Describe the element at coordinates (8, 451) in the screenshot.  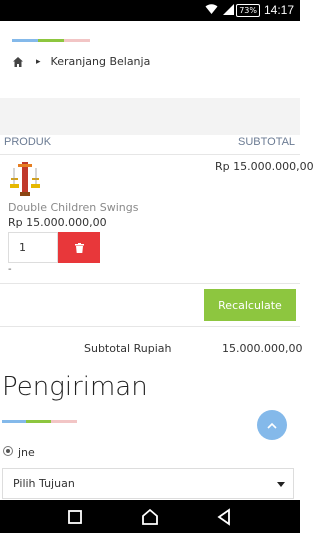
I see `courier-radio-jne` at that location.